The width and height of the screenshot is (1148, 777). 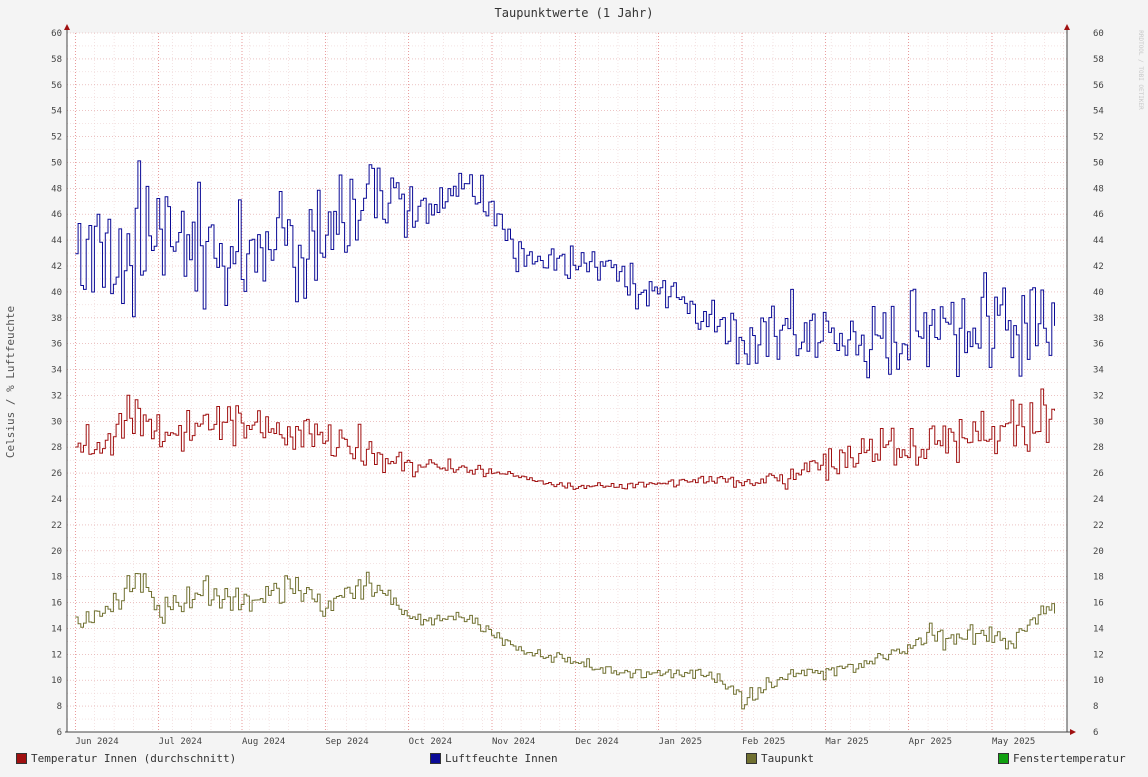 What do you see at coordinates (56, 474) in the screenshot?
I see `y-tick-label-left: 26` at bounding box center [56, 474].